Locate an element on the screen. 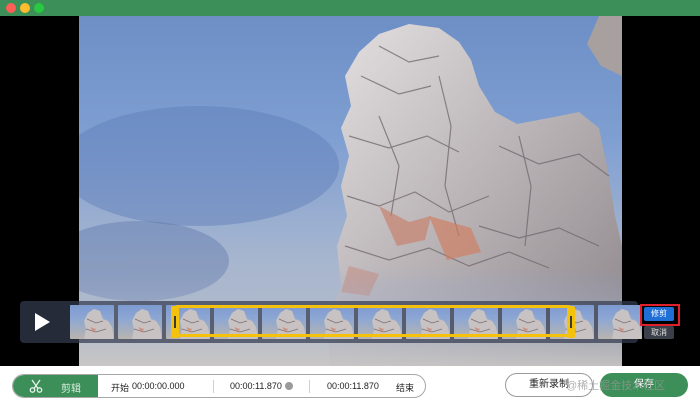 The image size is (700, 405). info-icon is located at coordinates (289, 386).